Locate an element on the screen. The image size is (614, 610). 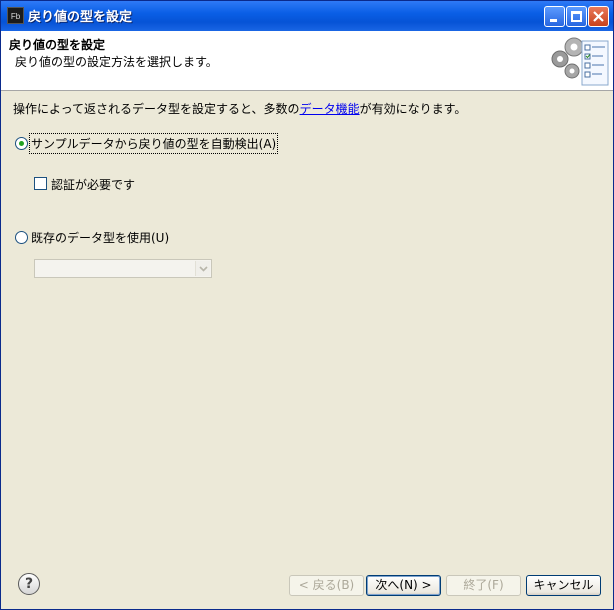
radio-selected-dot is located at coordinates (21, 143).